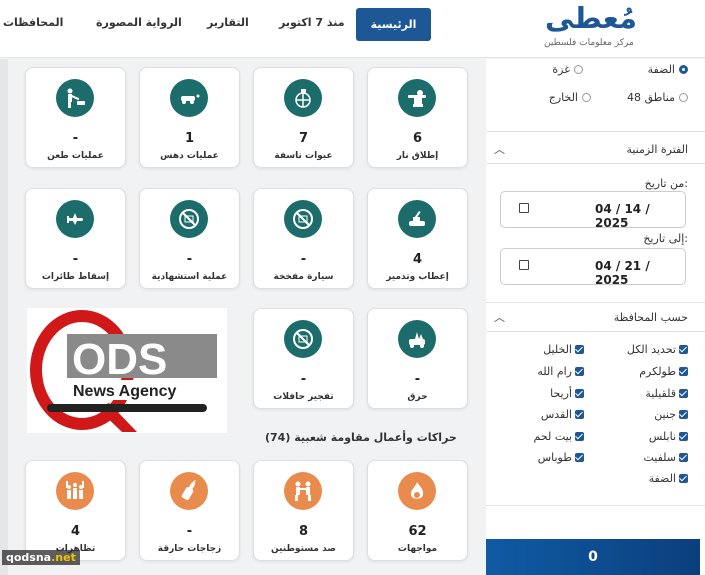 This screenshot has width=705, height=575. What do you see at coordinates (393, 24) in the screenshot?
I see `nav-home: الرئيسية` at bounding box center [393, 24].